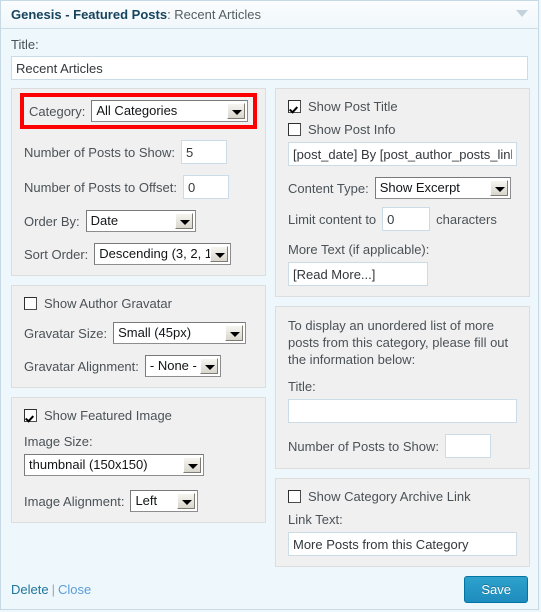 The width and height of the screenshot is (541, 612). I want to click on gravatar-size-row: Gravatar Size: Small (45px), so click(138, 333).